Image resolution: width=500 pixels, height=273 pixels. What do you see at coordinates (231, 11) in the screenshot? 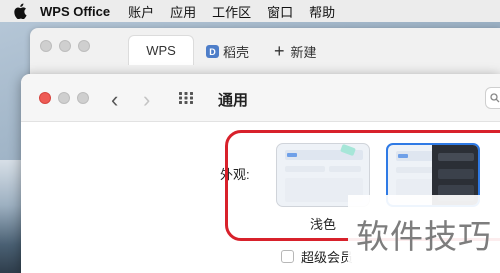
I see `menu-workspace: 工作区` at bounding box center [231, 11].